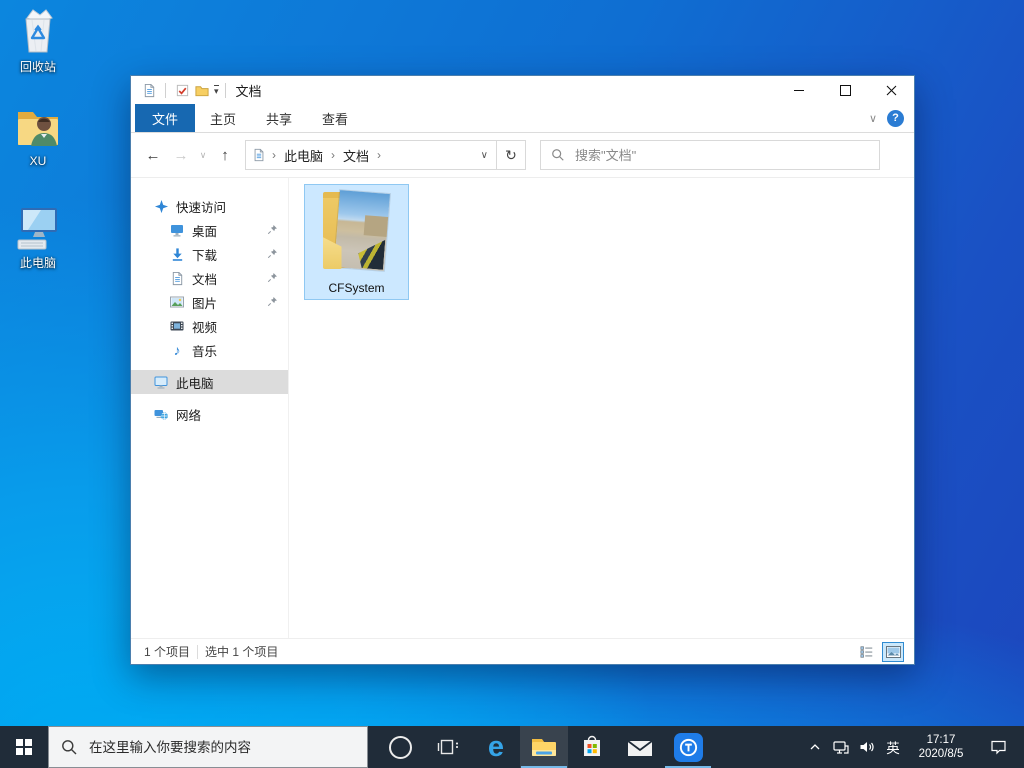 The image size is (1024, 768). I want to click on edge-button: e, so click(496, 747).